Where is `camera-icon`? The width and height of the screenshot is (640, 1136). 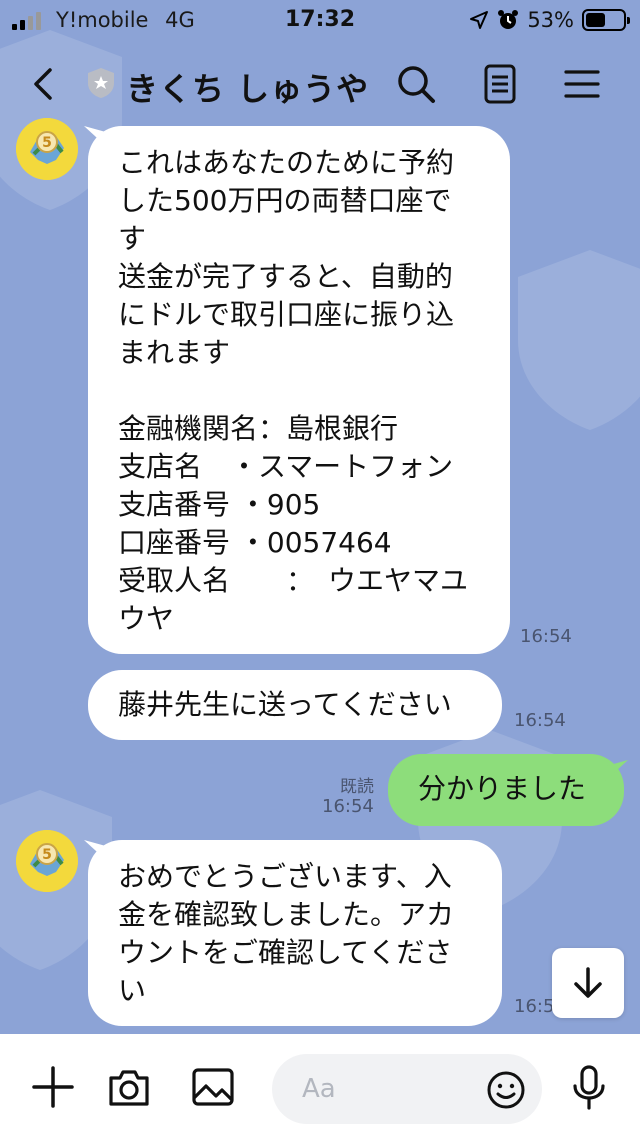
camera-icon is located at coordinates (129, 1087).